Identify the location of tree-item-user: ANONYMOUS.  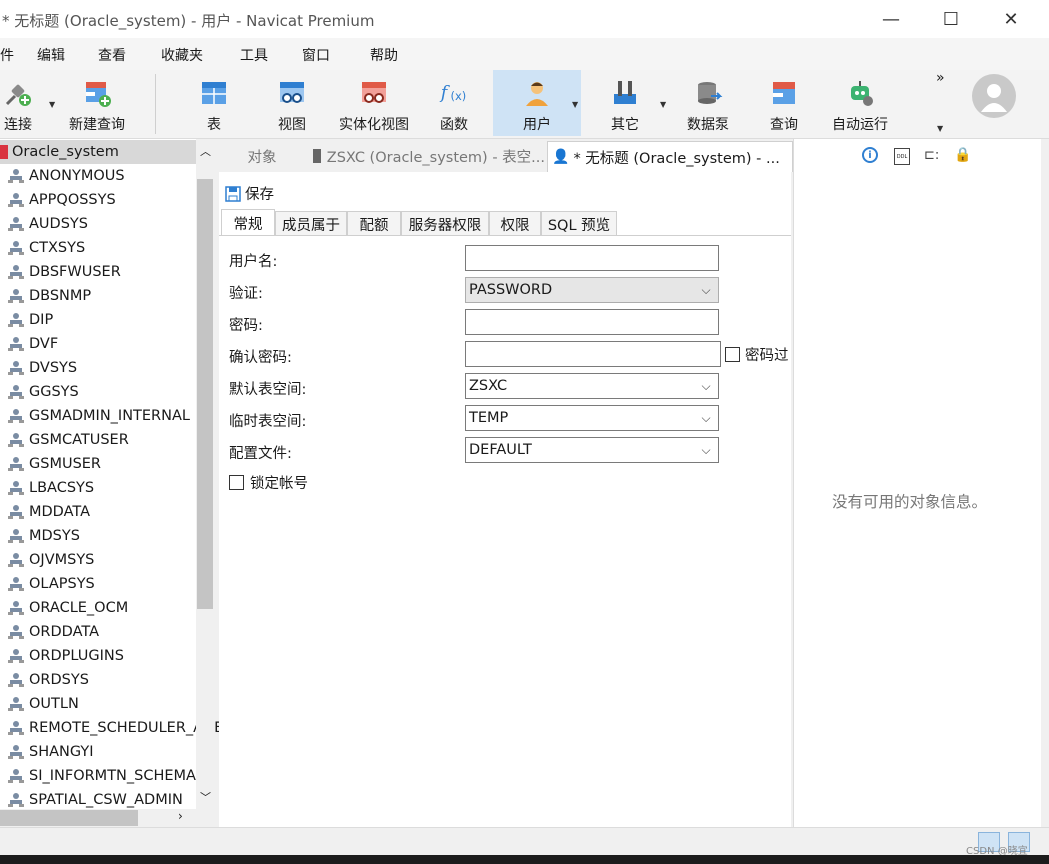
(98, 176).